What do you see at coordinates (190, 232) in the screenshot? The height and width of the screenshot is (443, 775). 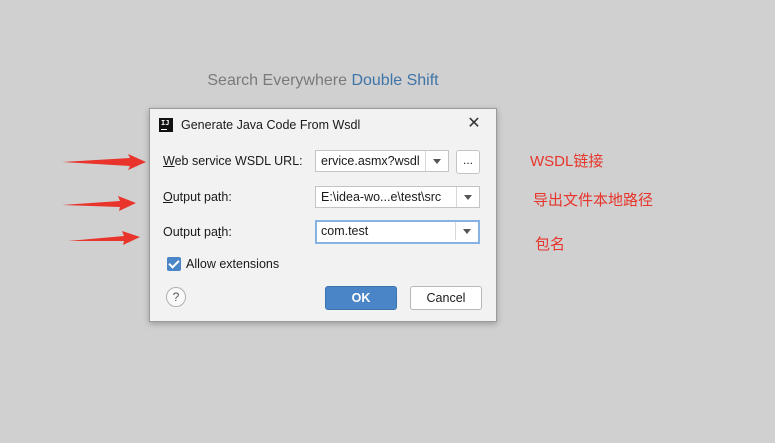 I see `package-label-prefix: Output pa` at bounding box center [190, 232].